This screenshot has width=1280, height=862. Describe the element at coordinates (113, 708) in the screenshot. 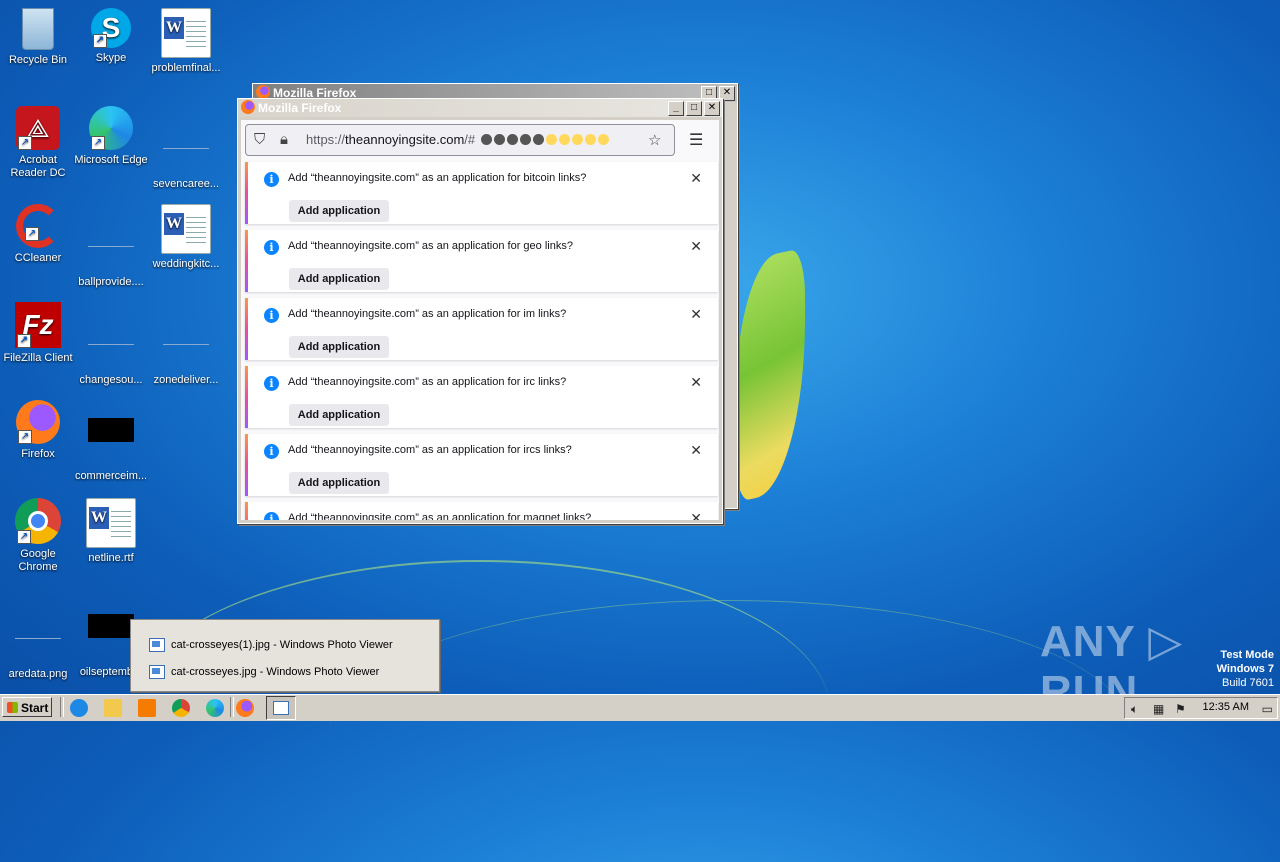

I see `file-explorer-icon` at that location.